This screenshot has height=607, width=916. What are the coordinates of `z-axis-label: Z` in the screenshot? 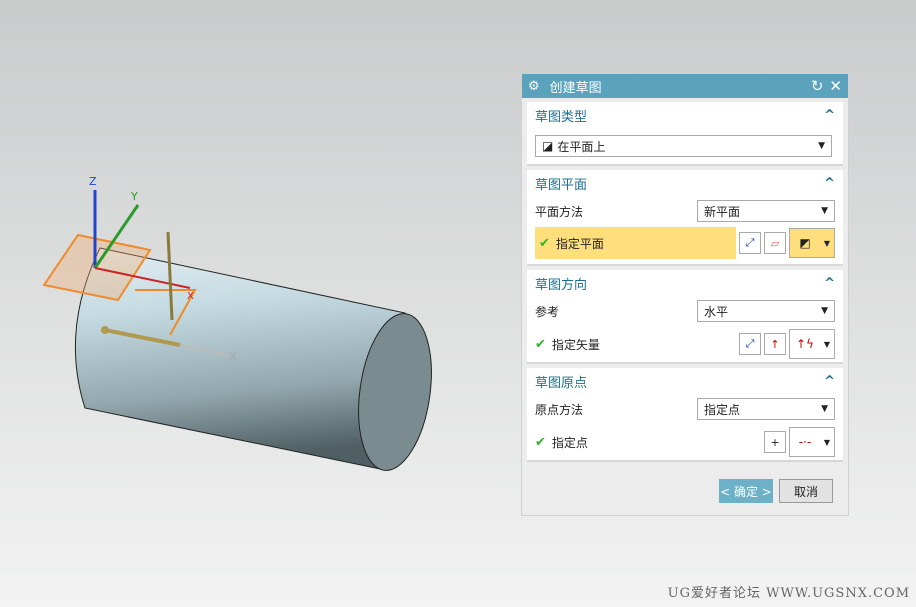 It's located at (93, 181).